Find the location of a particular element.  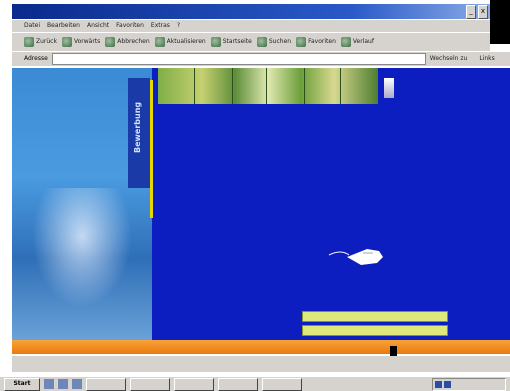

address-input is located at coordinates (238, 59).